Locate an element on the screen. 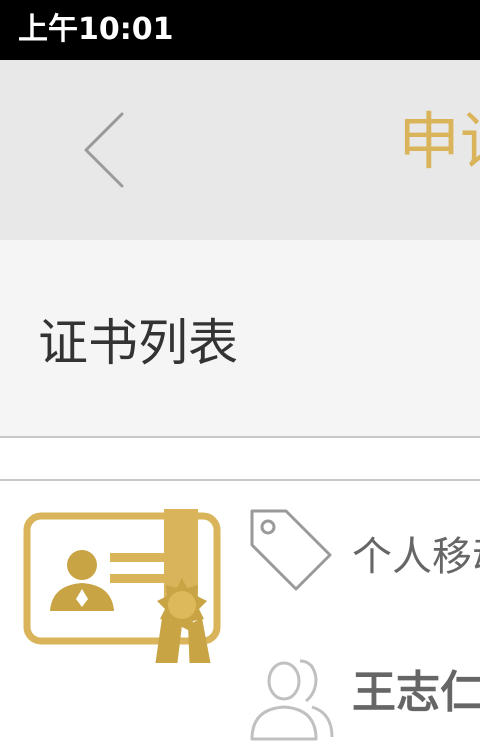 This screenshot has width=480, height=745. tag-icon is located at coordinates (291, 550).